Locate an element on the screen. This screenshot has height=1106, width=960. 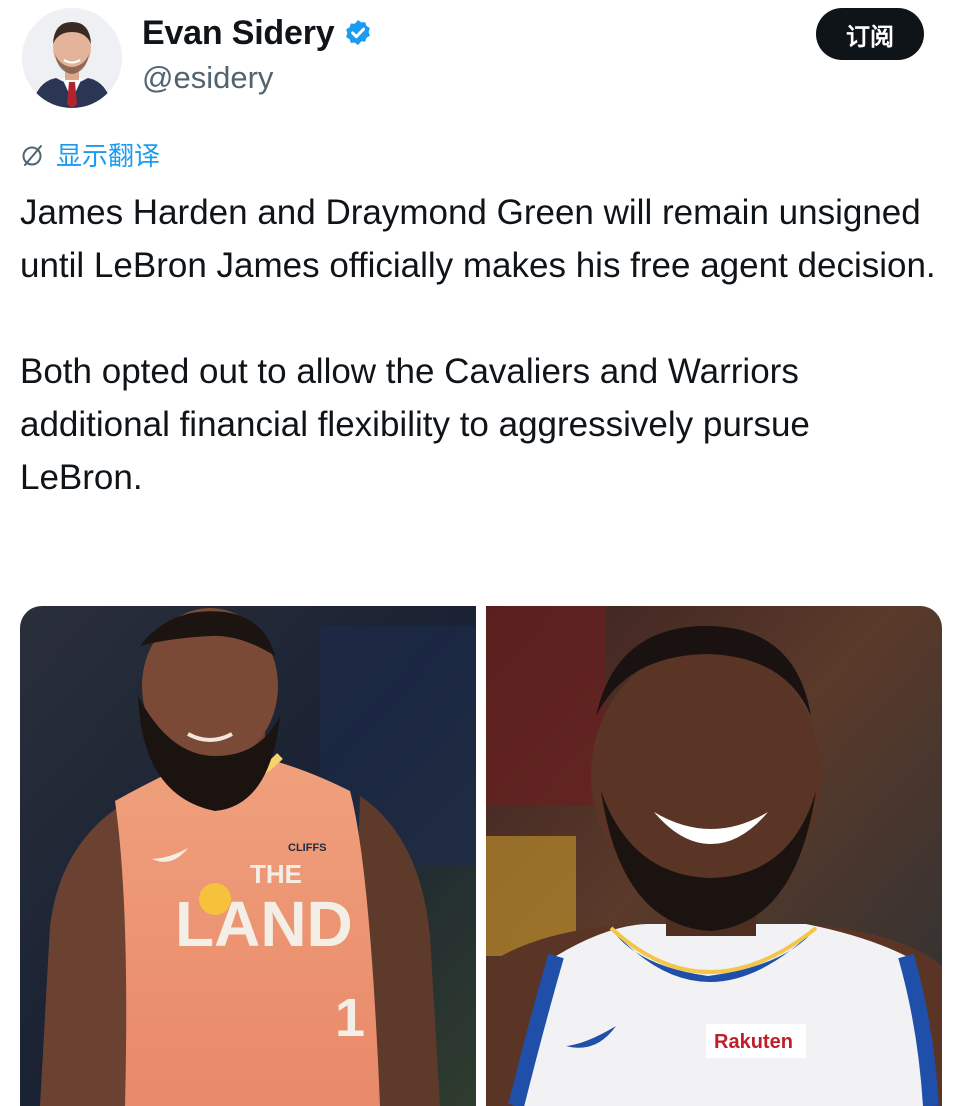
jersey-logo-text: CLIFFS is located at coordinates (307, 848).